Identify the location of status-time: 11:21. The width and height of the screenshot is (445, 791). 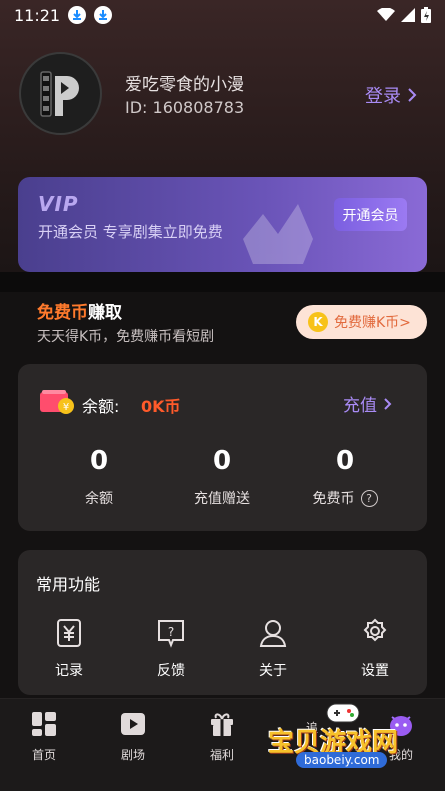
(37, 15).